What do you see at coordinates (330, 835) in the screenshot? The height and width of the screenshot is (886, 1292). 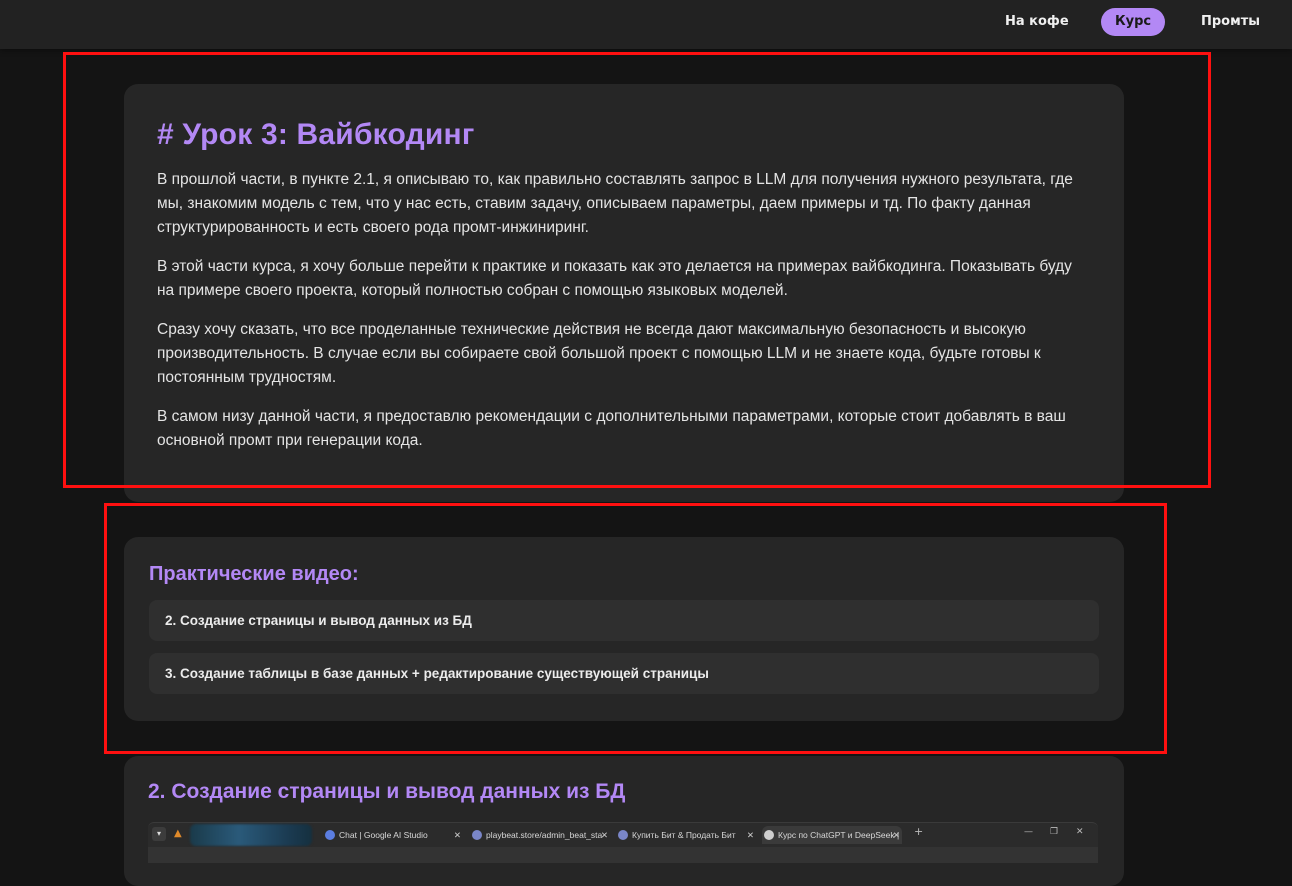 I see `ai-studio-icon` at bounding box center [330, 835].